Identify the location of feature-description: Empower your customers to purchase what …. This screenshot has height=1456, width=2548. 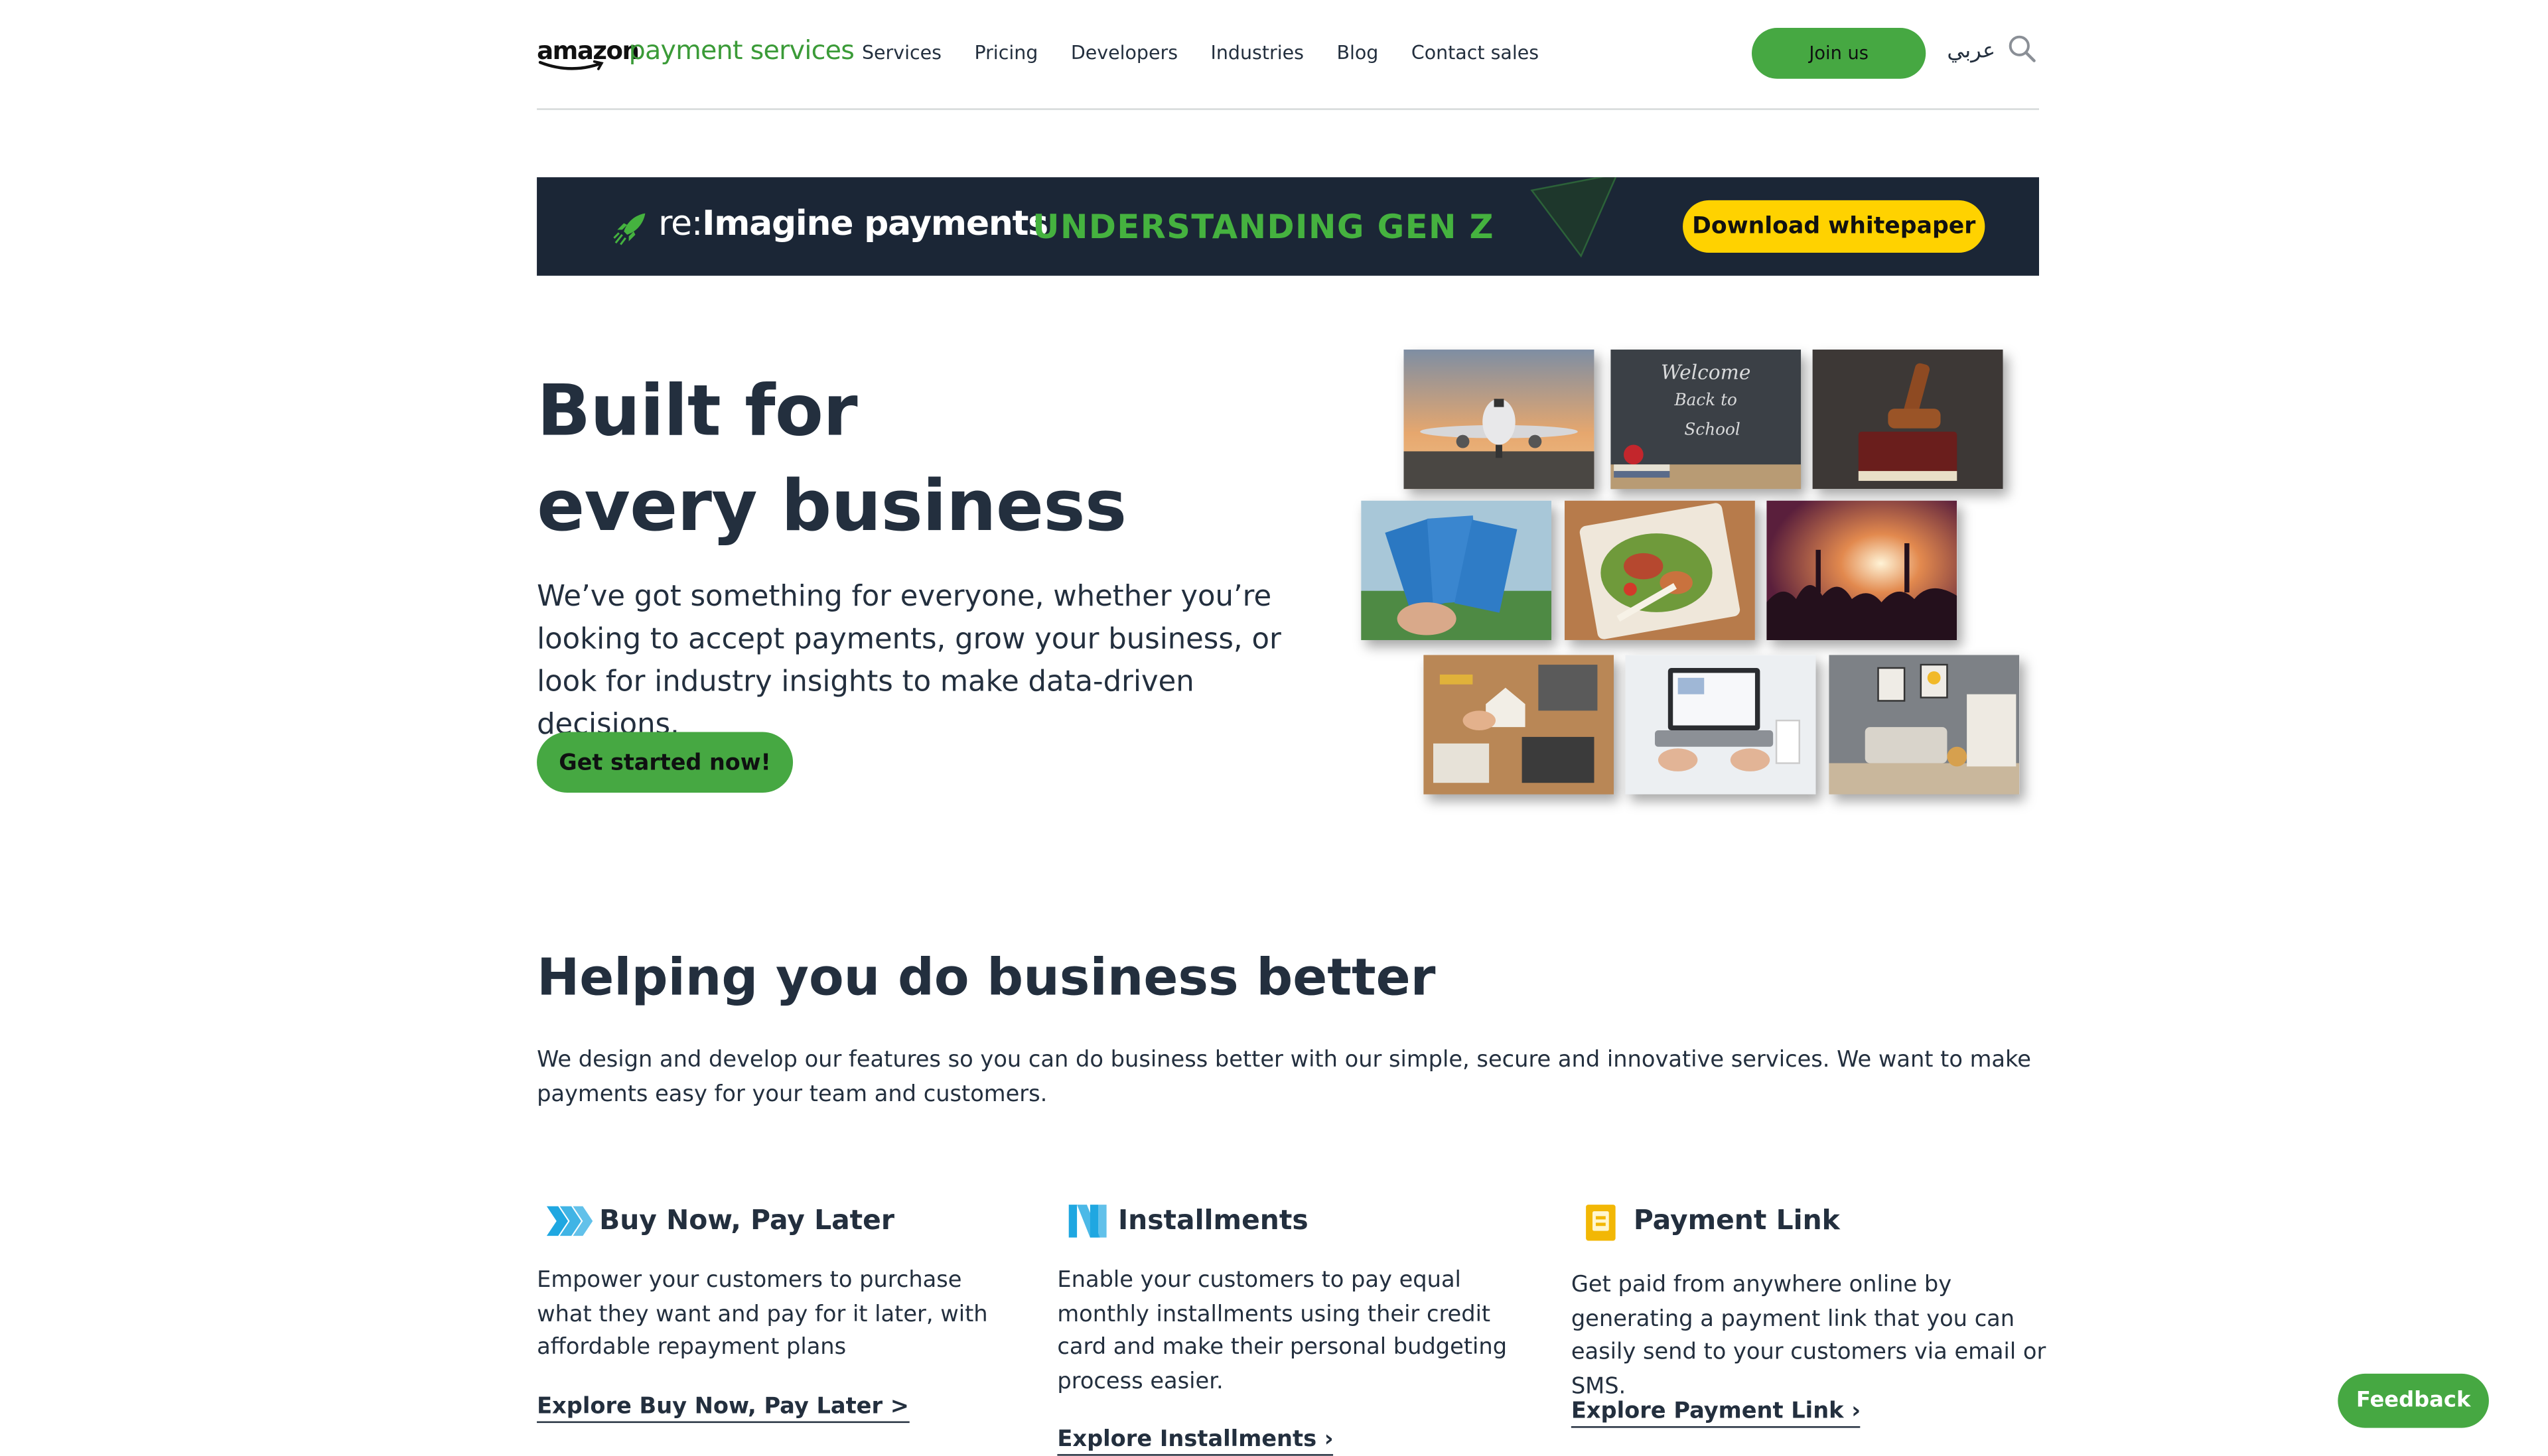
(763, 1314).